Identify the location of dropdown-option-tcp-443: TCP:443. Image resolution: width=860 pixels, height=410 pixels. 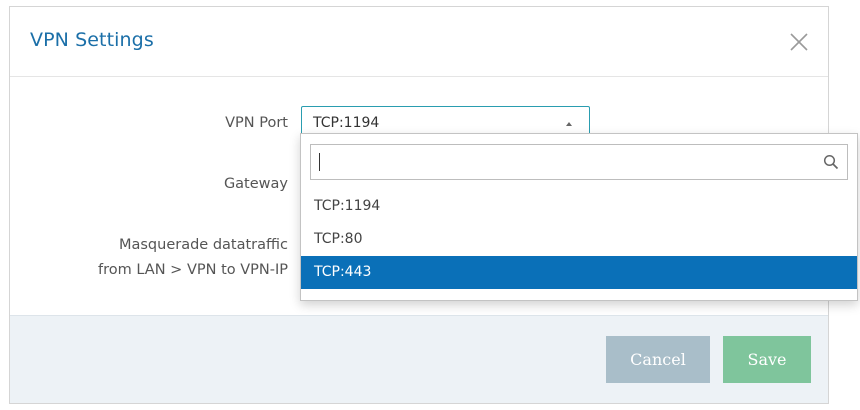
(579, 272).